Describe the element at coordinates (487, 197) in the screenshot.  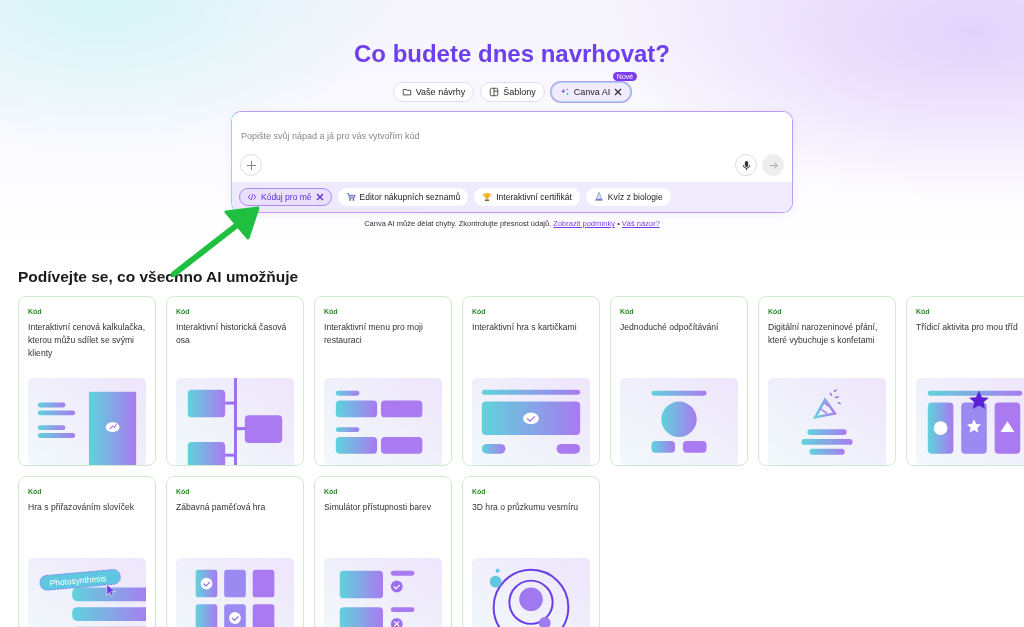
I see `trophy-icon` at that location.